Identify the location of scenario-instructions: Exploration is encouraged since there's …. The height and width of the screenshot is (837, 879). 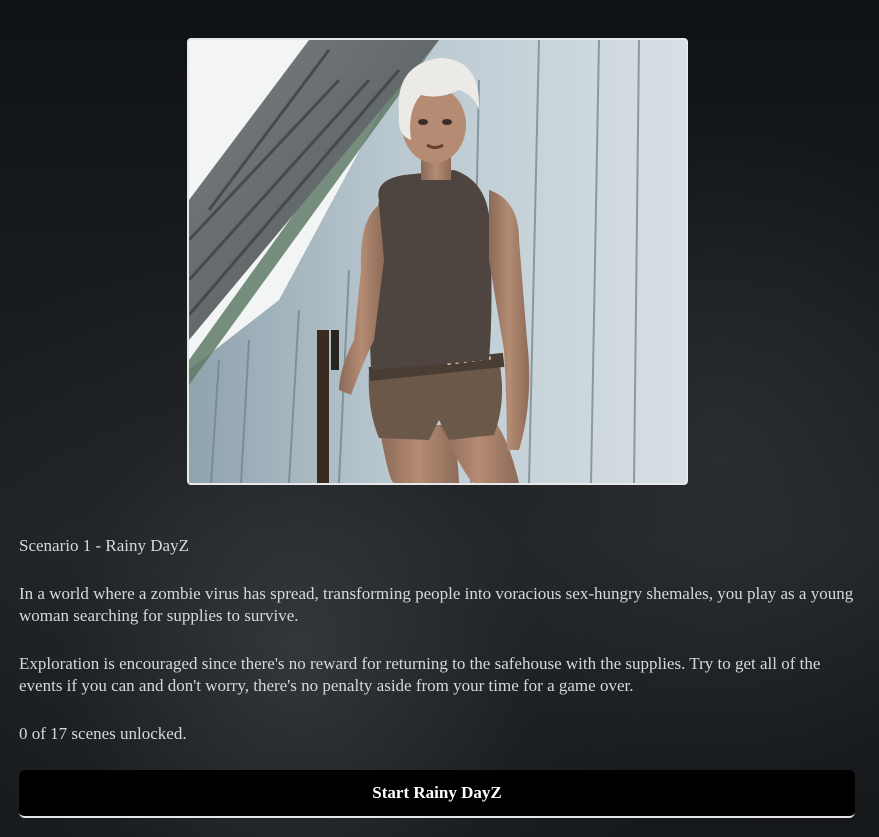
(420, 674).